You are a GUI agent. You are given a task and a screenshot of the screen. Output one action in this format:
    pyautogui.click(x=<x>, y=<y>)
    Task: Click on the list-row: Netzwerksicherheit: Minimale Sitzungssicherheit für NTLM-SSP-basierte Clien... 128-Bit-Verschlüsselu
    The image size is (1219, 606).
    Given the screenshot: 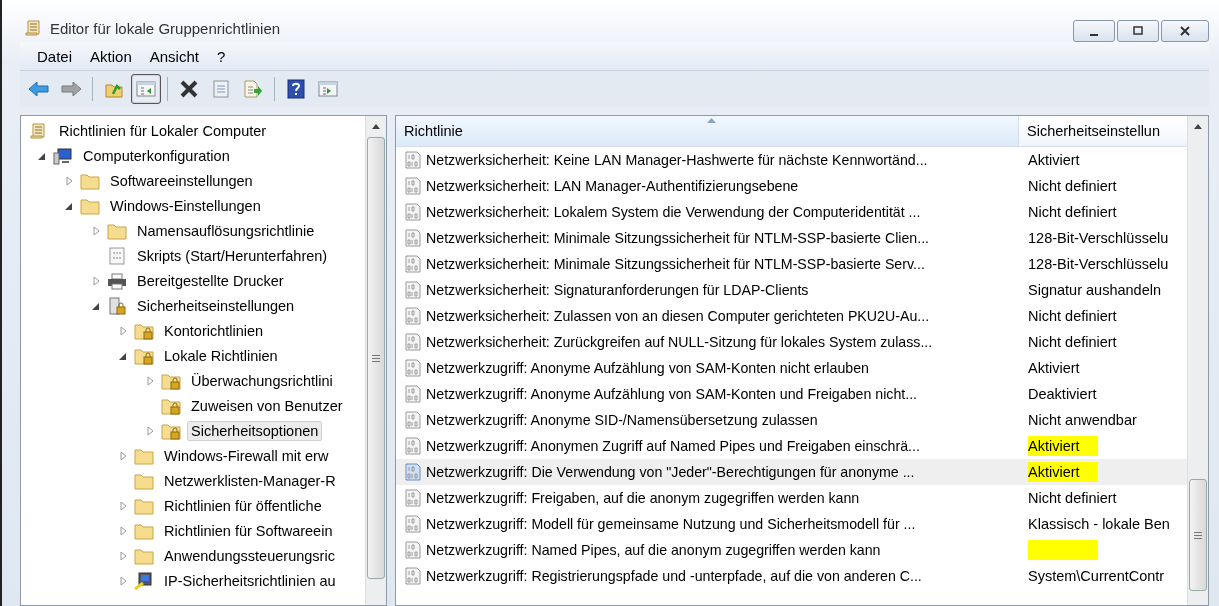 What is the action you would take?
    pyautogui.click(x=791, y=238)
    